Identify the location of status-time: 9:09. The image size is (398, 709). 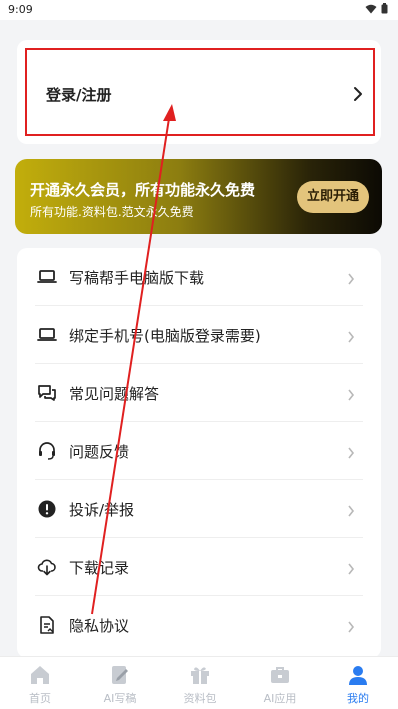
(20, 9).